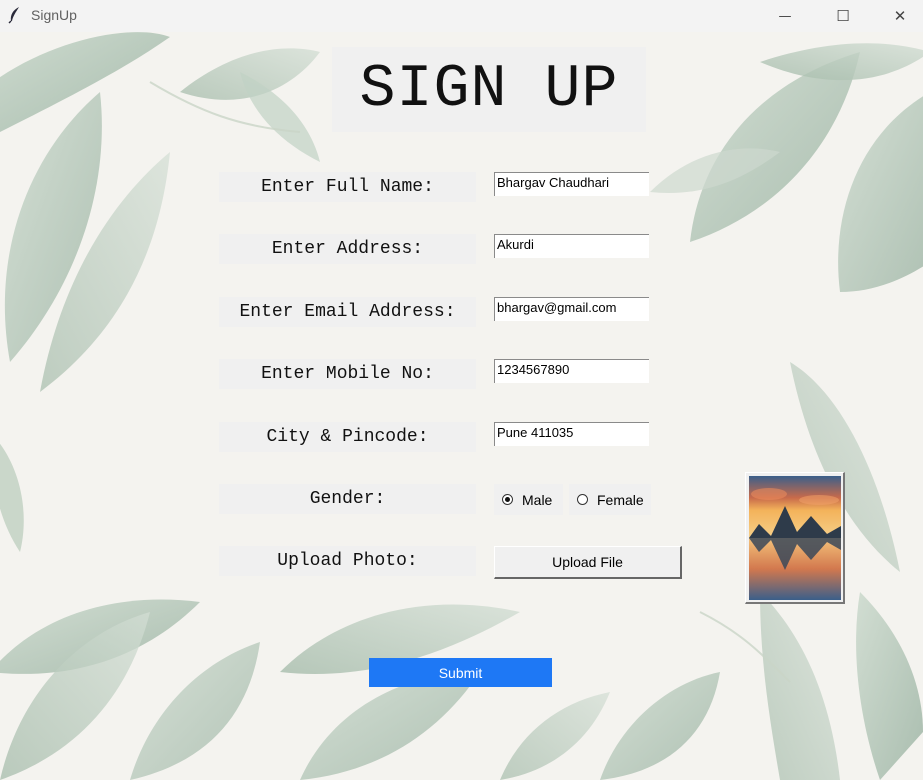 This screenshot has height=780, width=923. I want to click on title-bar: SignUp — ☐ ✕, so click(461, 16).